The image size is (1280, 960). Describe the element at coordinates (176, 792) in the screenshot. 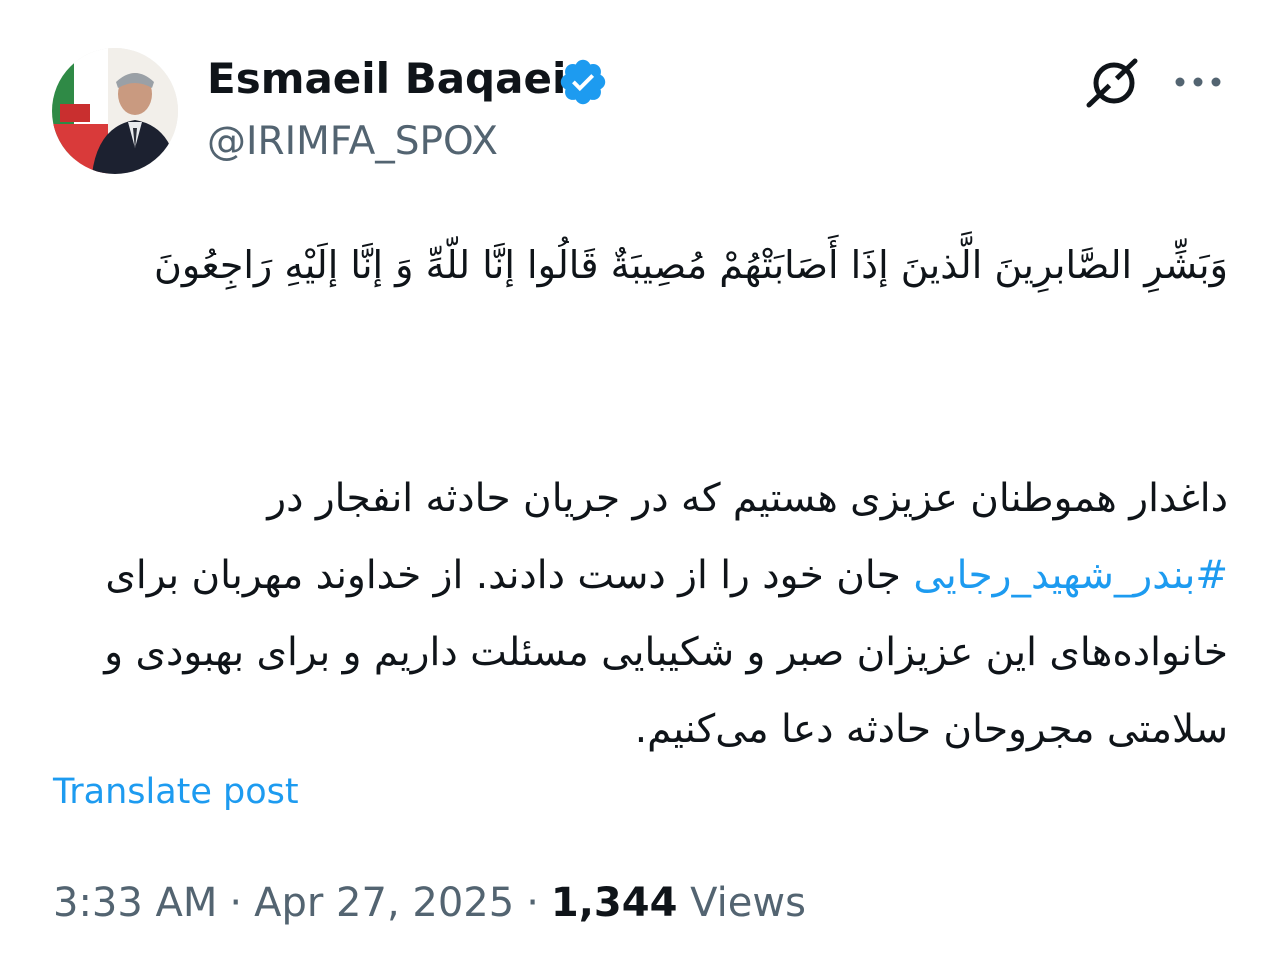

I see `translate-post-link: Translate post` at that location.